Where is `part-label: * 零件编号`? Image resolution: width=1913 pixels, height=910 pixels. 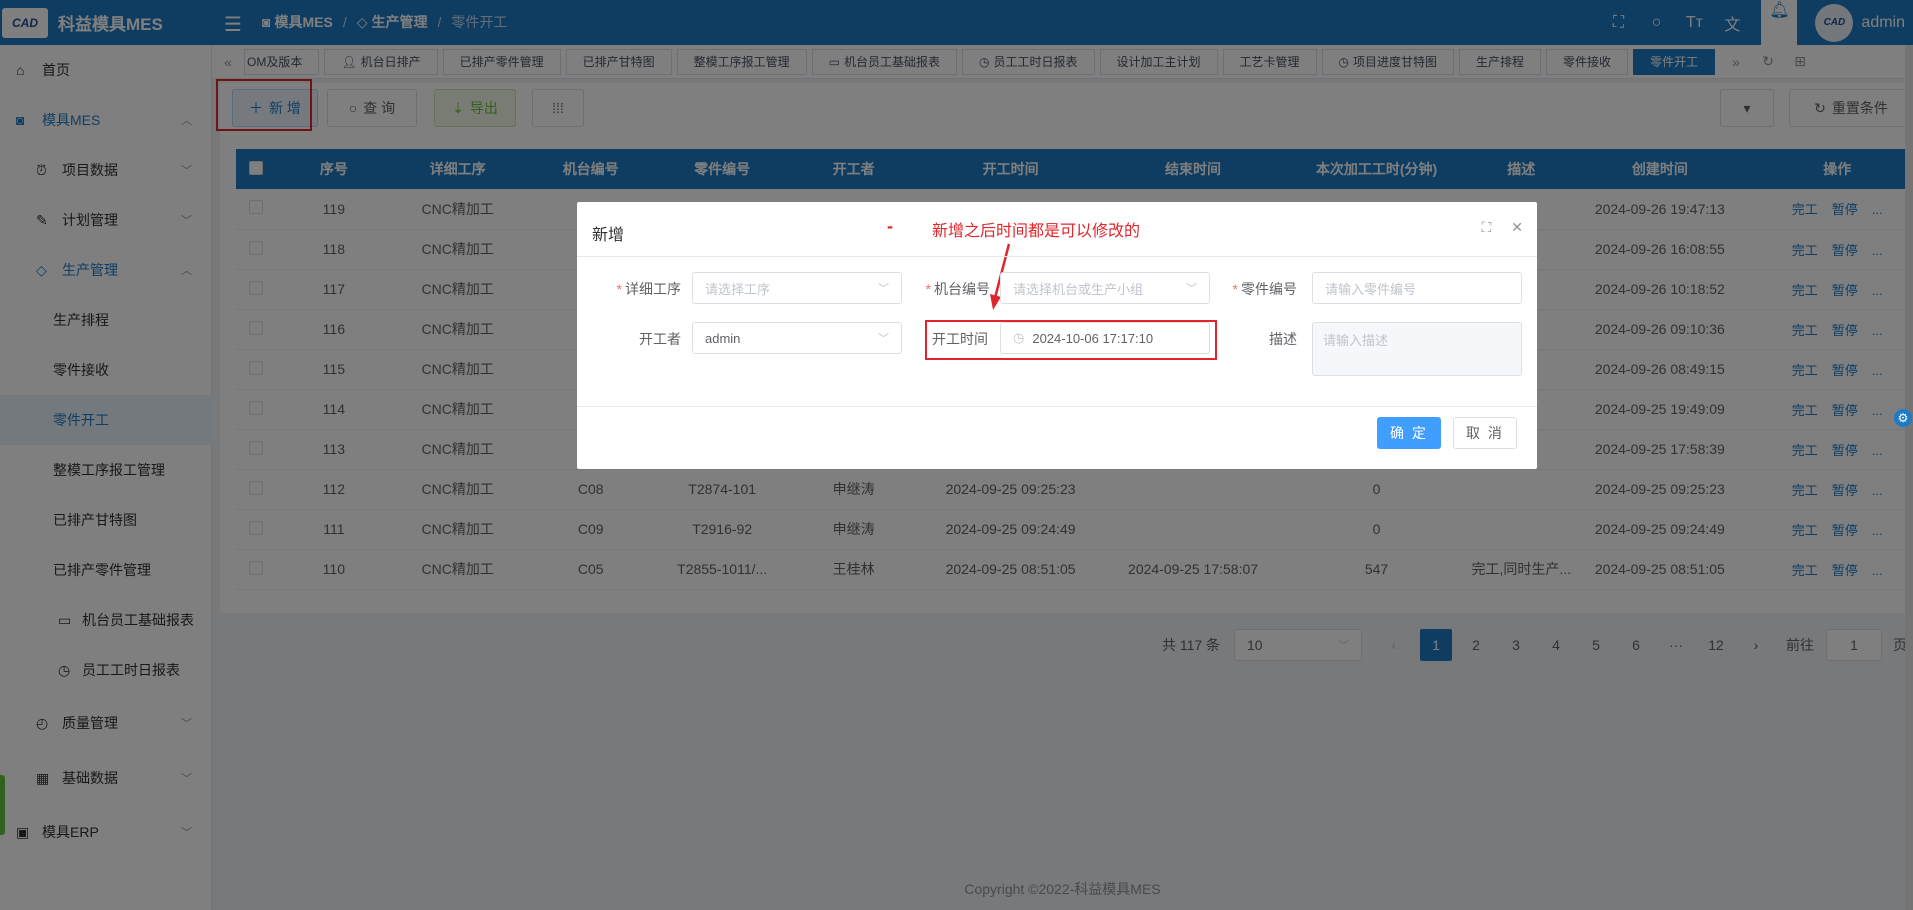
part-label: * 零件编号 is located at coordinates (1264, 289).